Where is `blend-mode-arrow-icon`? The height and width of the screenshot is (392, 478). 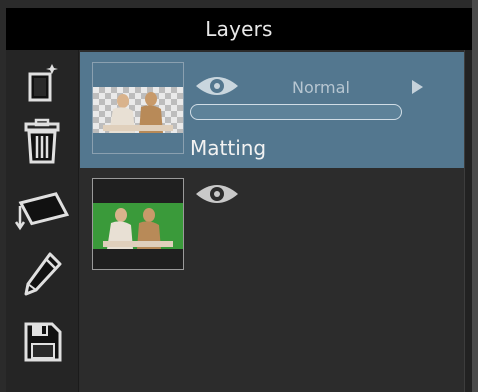 blend-mode-arrow-icon is located at coordinates (417, 87).